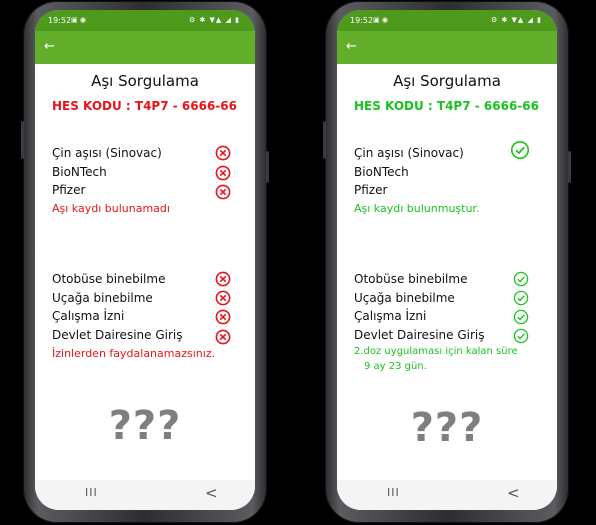  What do you see at coordinates (395, 366) in the screenshot?
I see `dose-remaining-time: 9 ay 23 gün.` at bounding box center [395, 366].